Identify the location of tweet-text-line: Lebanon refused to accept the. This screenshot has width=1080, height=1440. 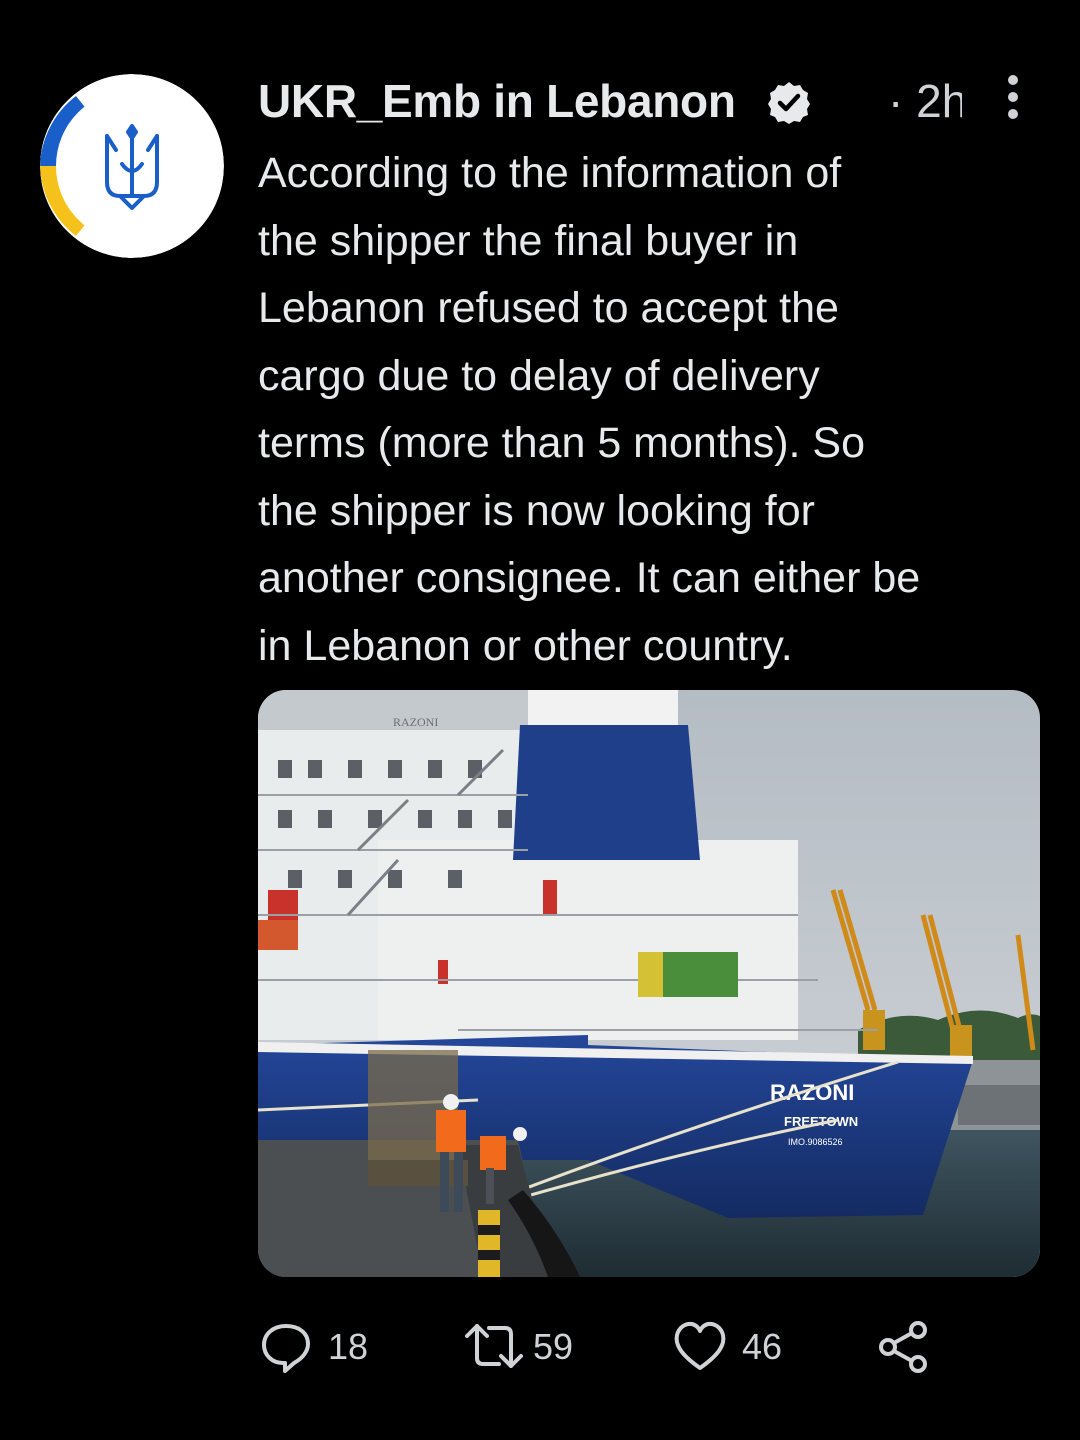
(548, 308).